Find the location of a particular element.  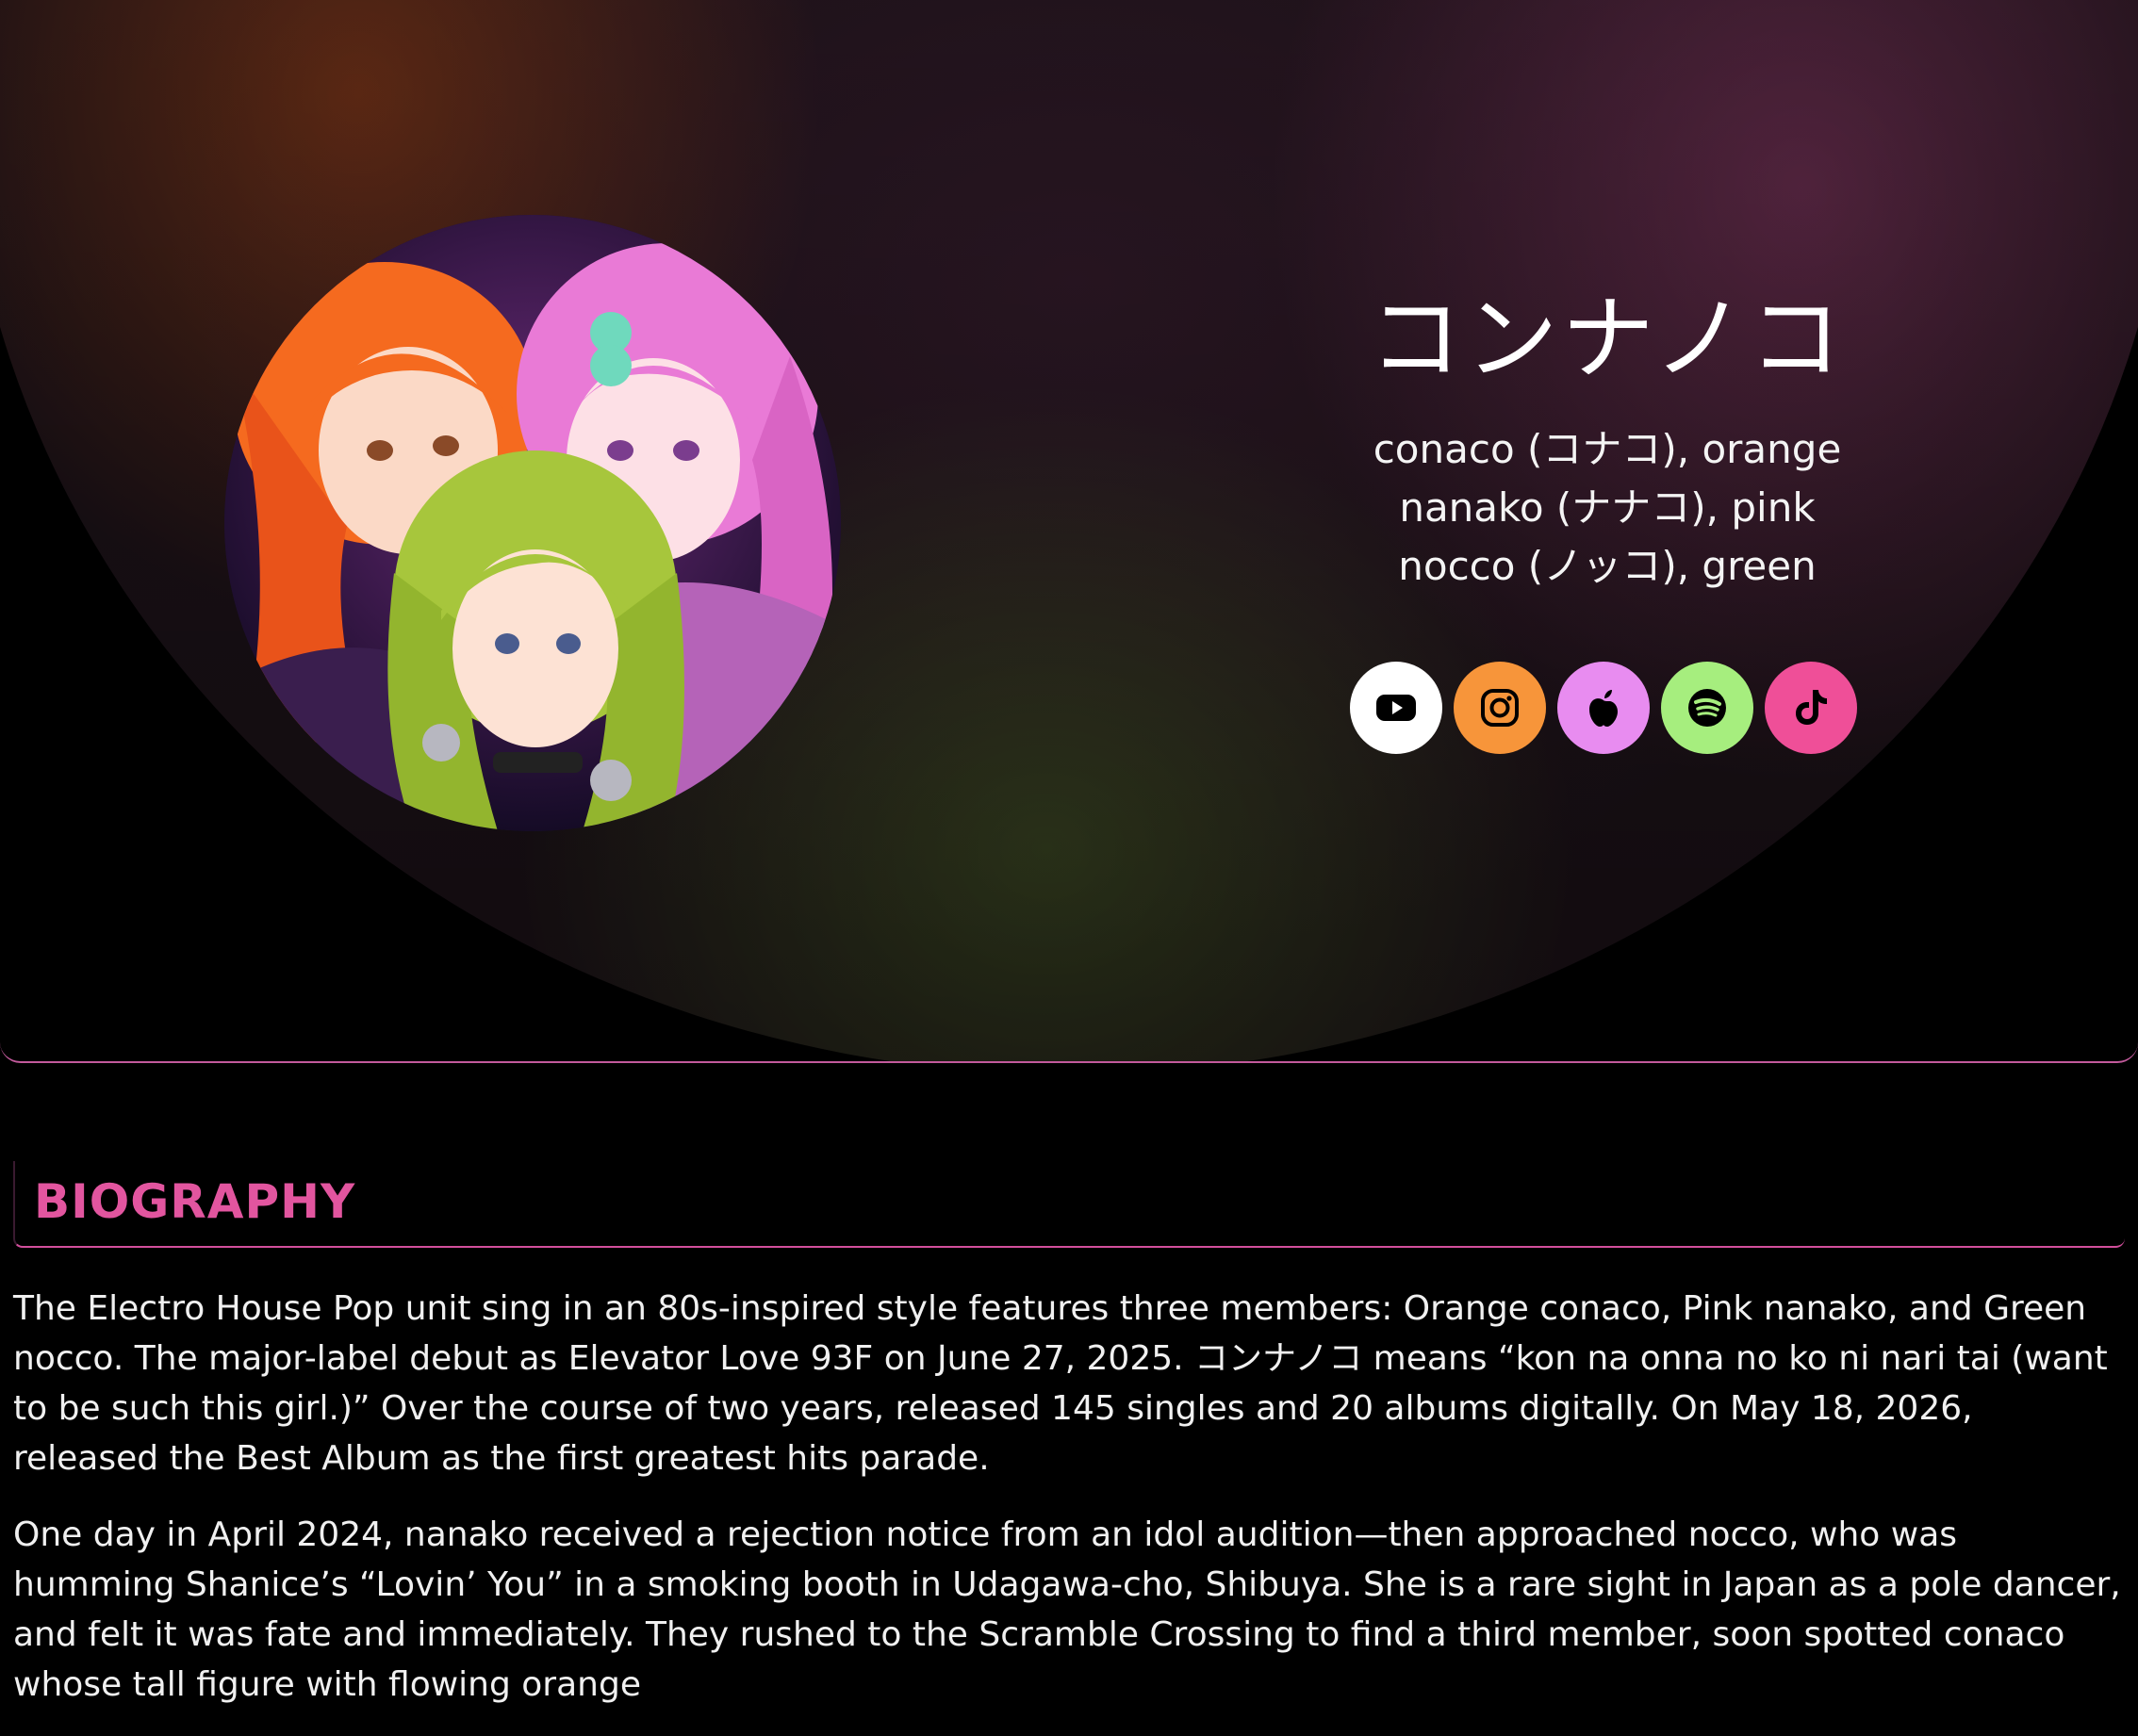

youtube-icon is located at coordinates (1396, 708).